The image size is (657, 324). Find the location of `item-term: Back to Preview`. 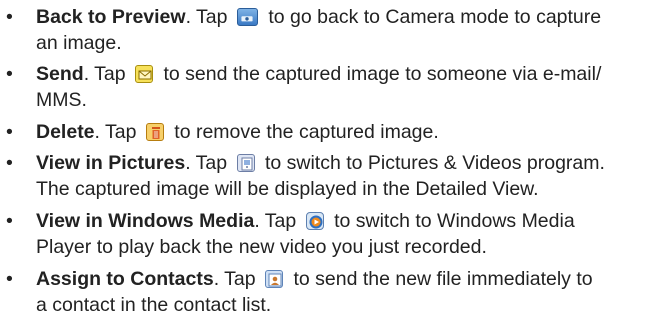

item-term: Back to Preview is located at coordinates (111, 17).